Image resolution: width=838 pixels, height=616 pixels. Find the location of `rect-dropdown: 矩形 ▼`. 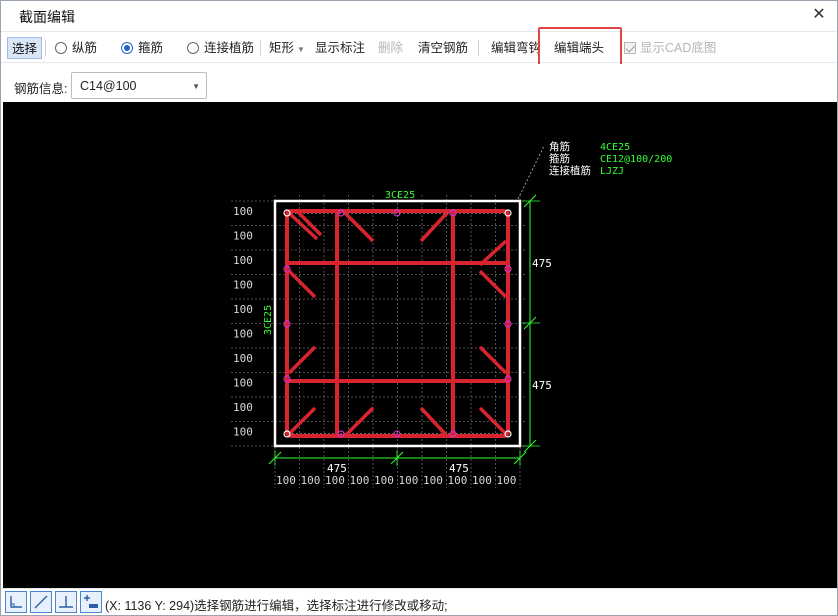

rect-dropdown: 矩形 ▼ is located at coordinates (287, 48).